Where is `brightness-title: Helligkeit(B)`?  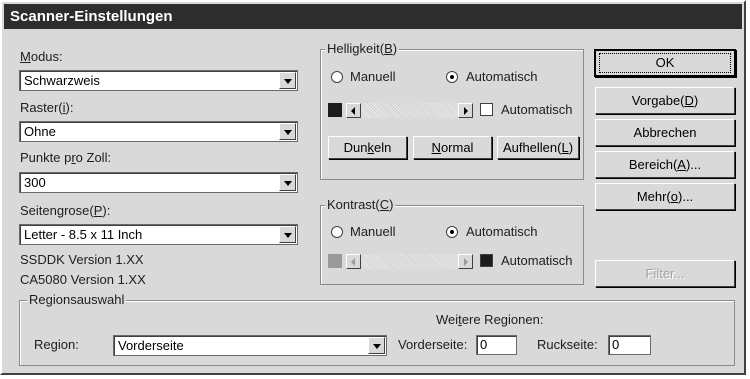
brightness-title: Helligkeit(B) is located at coordinates (362, 48).